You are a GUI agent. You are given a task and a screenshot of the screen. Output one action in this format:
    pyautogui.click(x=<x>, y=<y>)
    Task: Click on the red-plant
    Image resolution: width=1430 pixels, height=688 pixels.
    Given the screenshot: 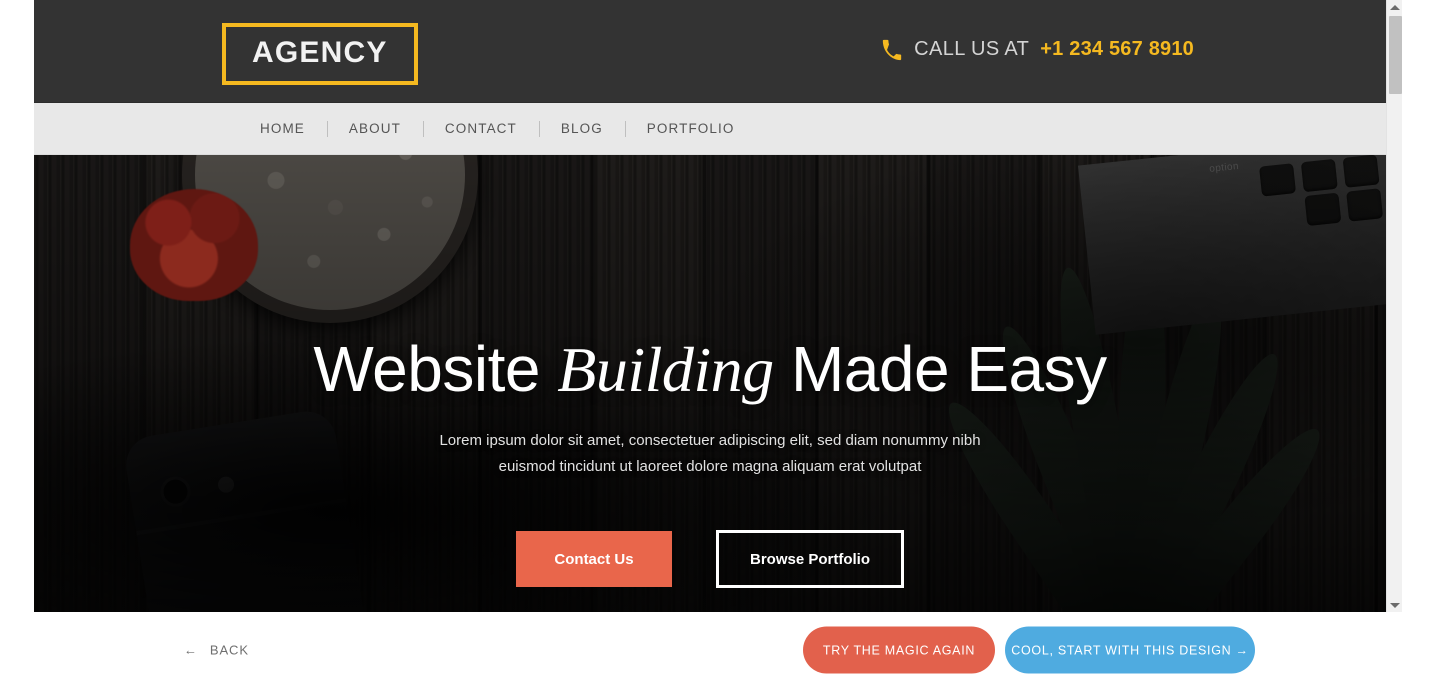 What is the action you would take?
    pyautogui.click(x=194, y=245)
    